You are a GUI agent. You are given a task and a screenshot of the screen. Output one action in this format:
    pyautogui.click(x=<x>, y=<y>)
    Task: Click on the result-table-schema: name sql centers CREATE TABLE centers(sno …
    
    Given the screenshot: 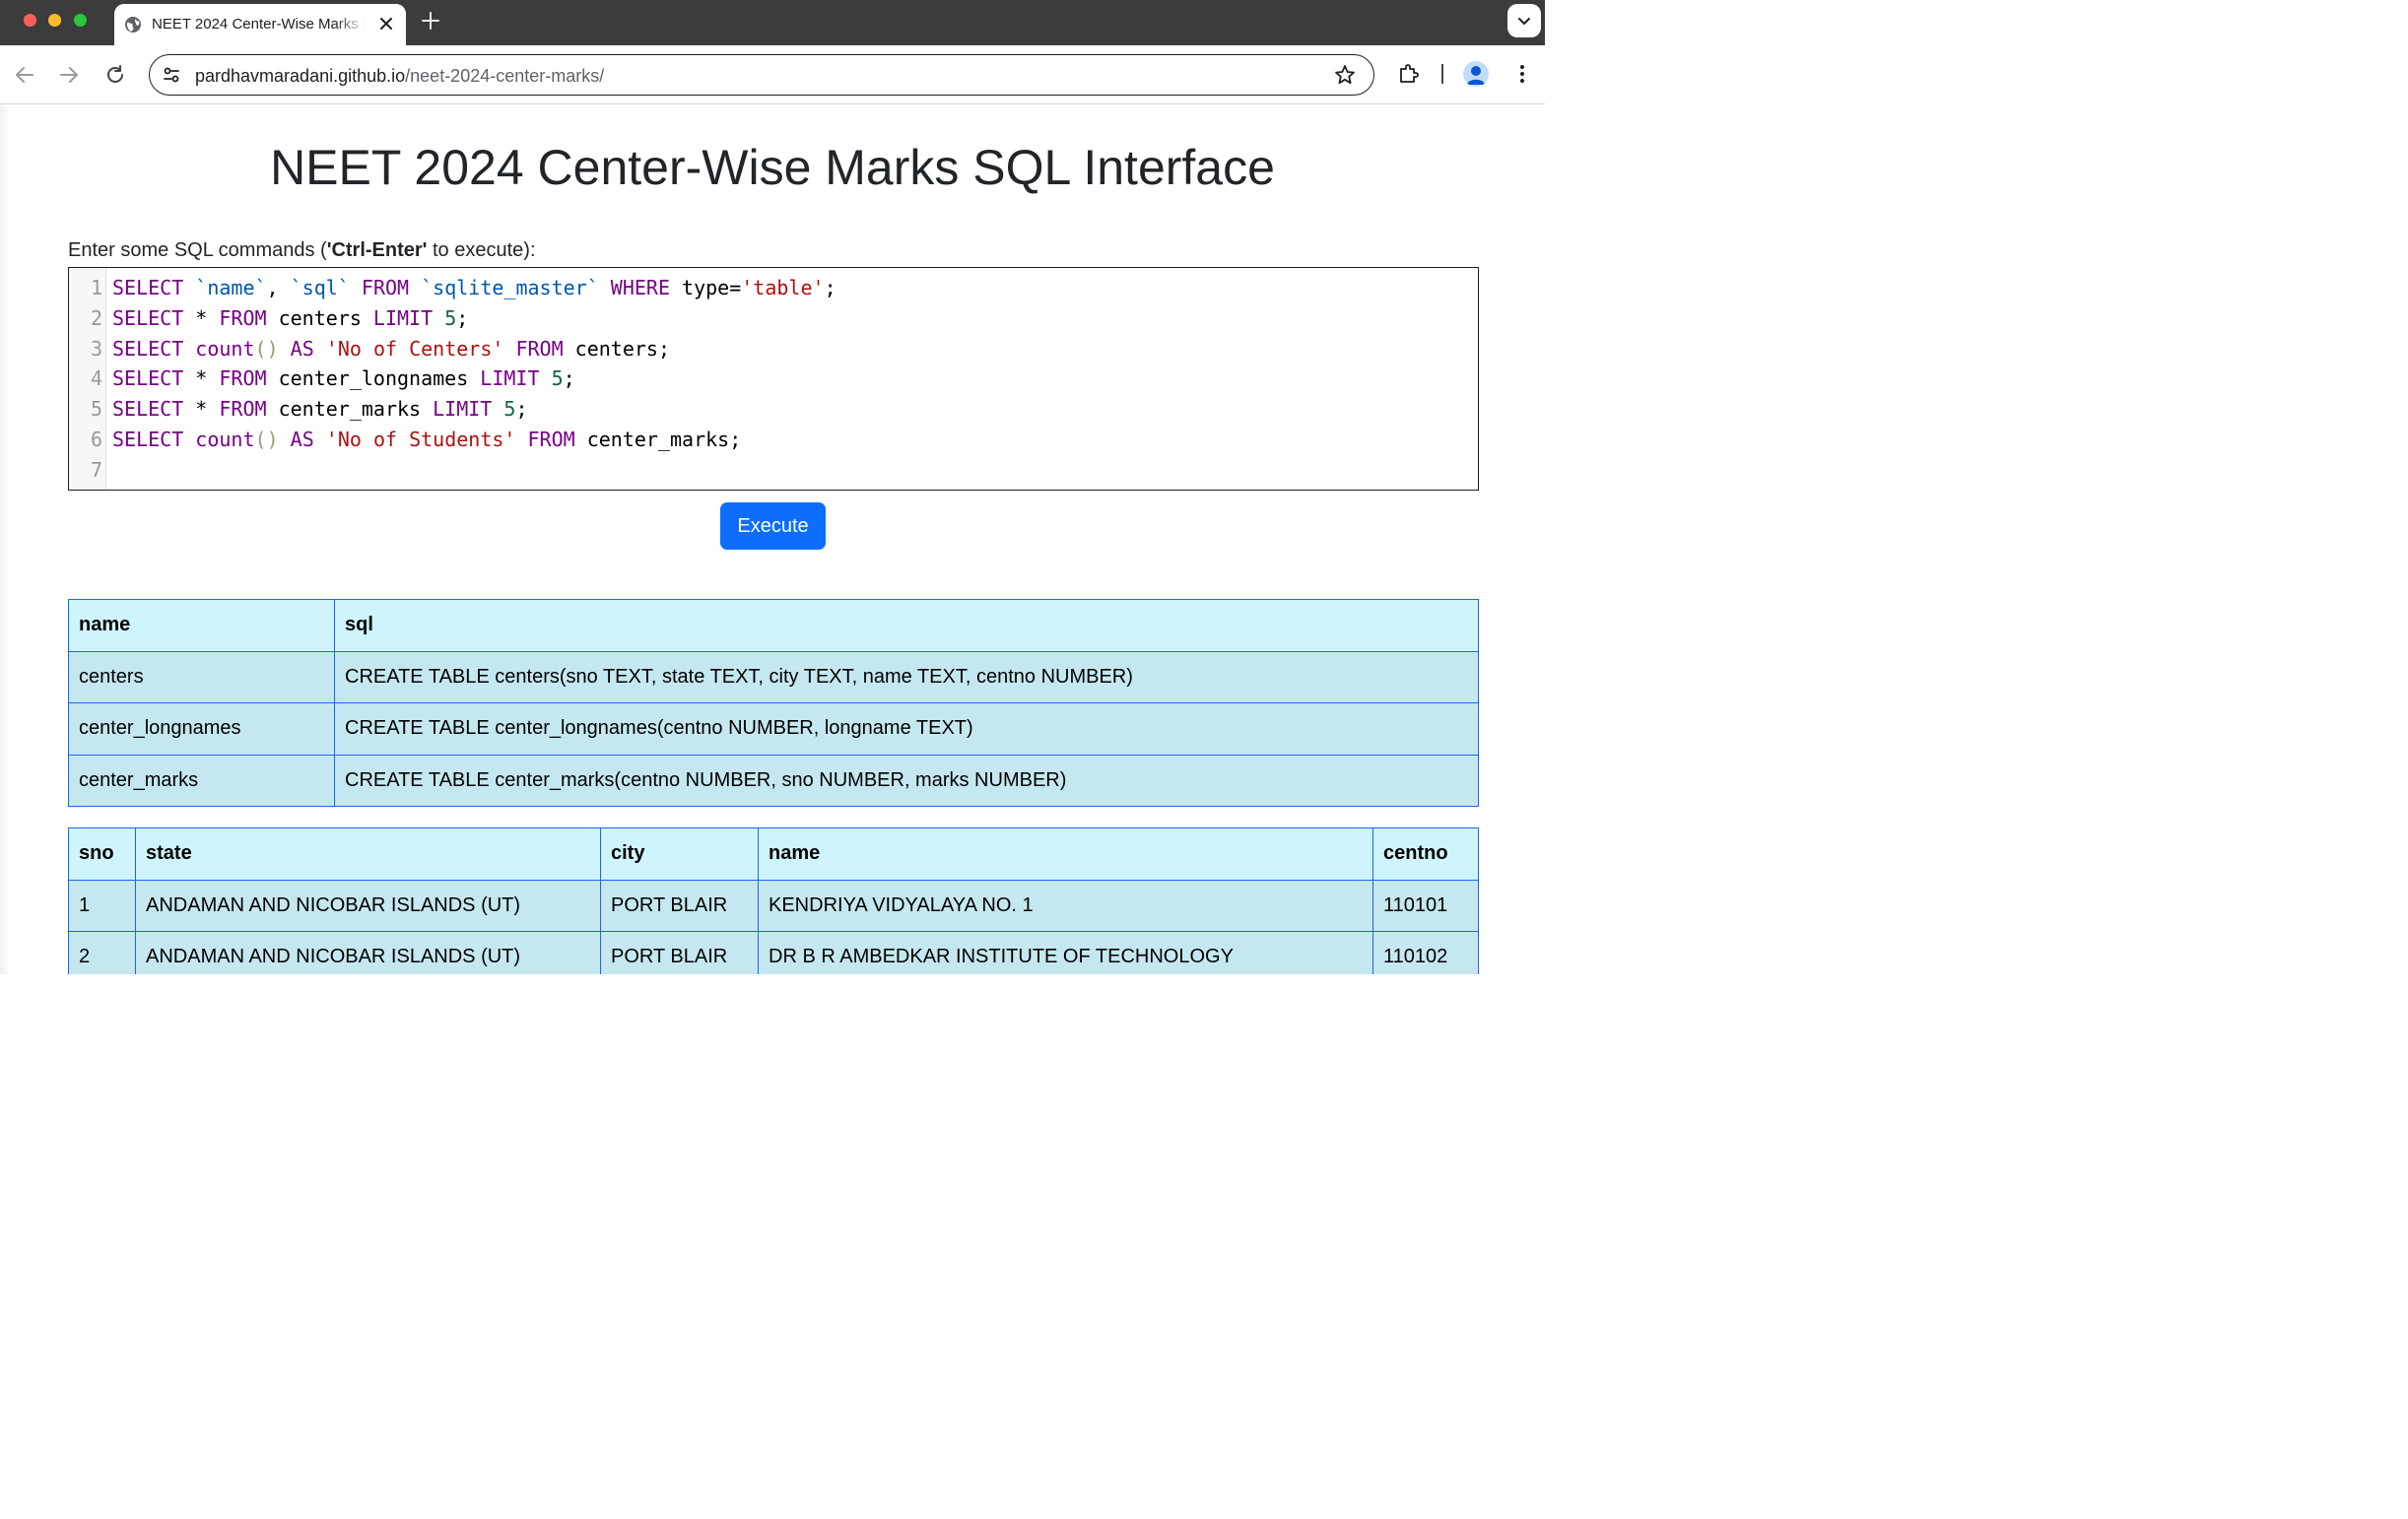 What is the action you would take?
    pyautogui.click(x=773, y=703)
    